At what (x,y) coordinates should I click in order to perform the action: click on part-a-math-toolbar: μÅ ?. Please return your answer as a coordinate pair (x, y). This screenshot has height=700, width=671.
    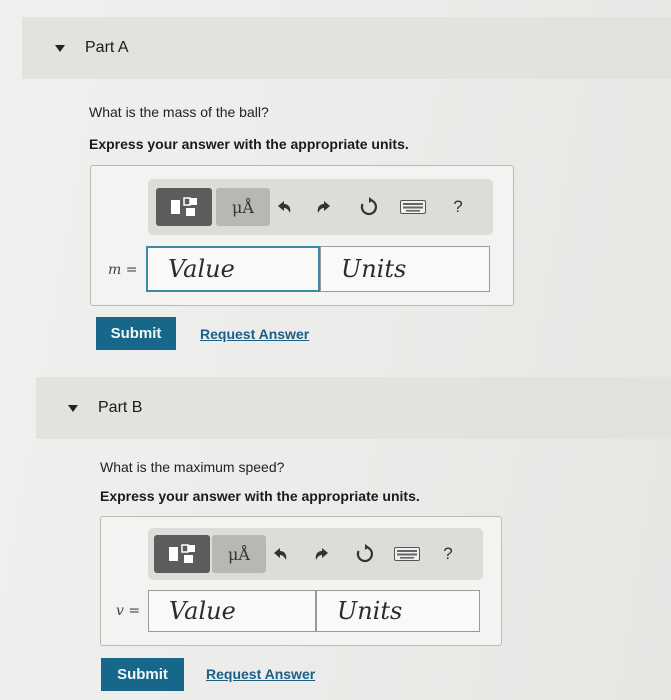
    Looking at the image, I should click on (320, 207).